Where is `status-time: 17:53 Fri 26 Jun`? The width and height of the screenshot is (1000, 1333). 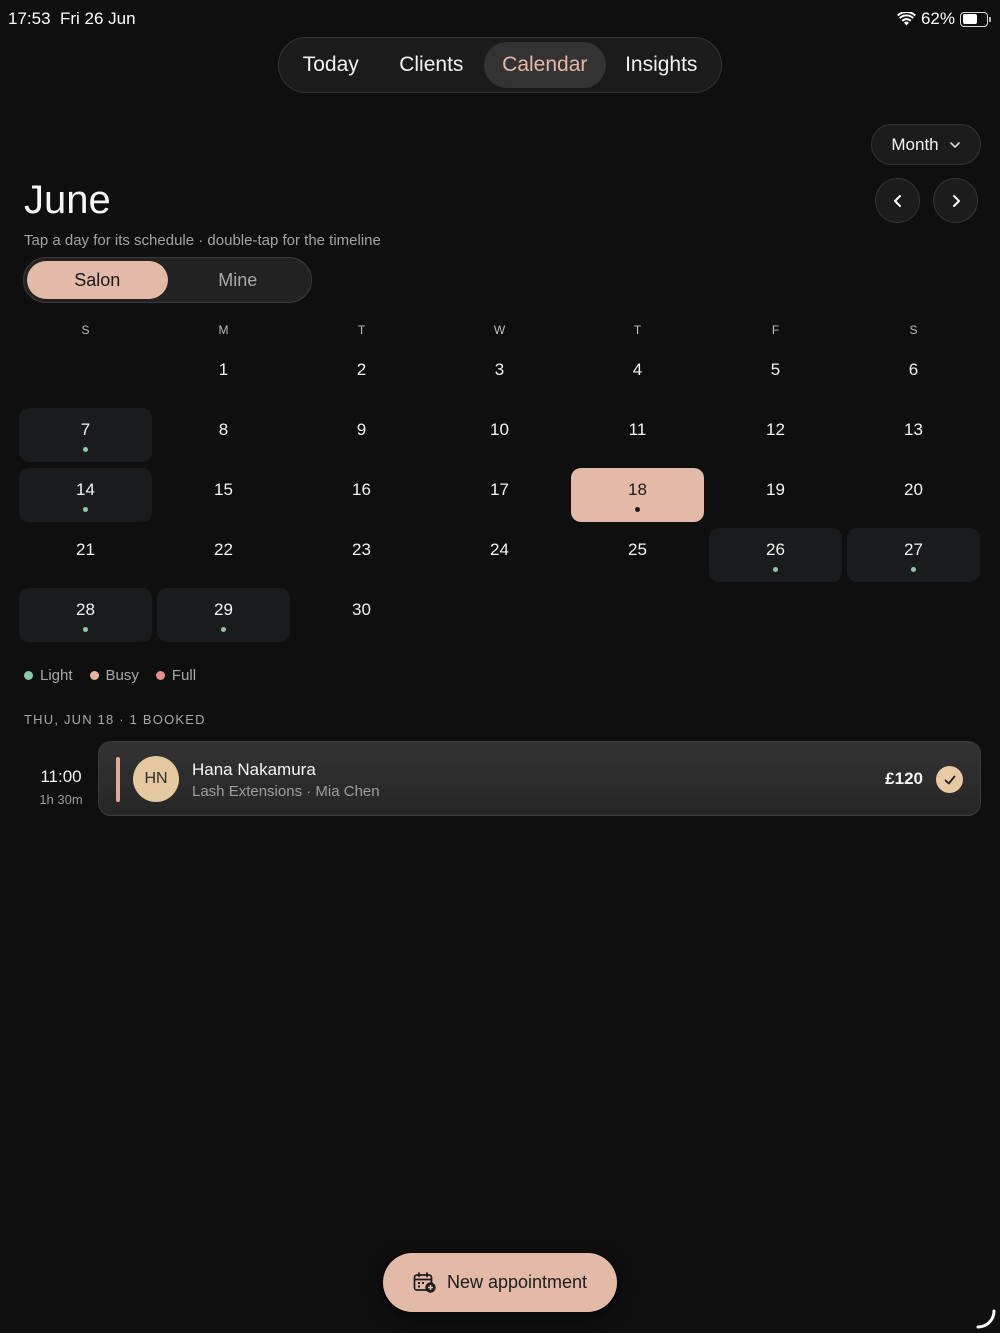
status-time: 17:53 Fri 26 Jun is located at coordinates (72, 19).